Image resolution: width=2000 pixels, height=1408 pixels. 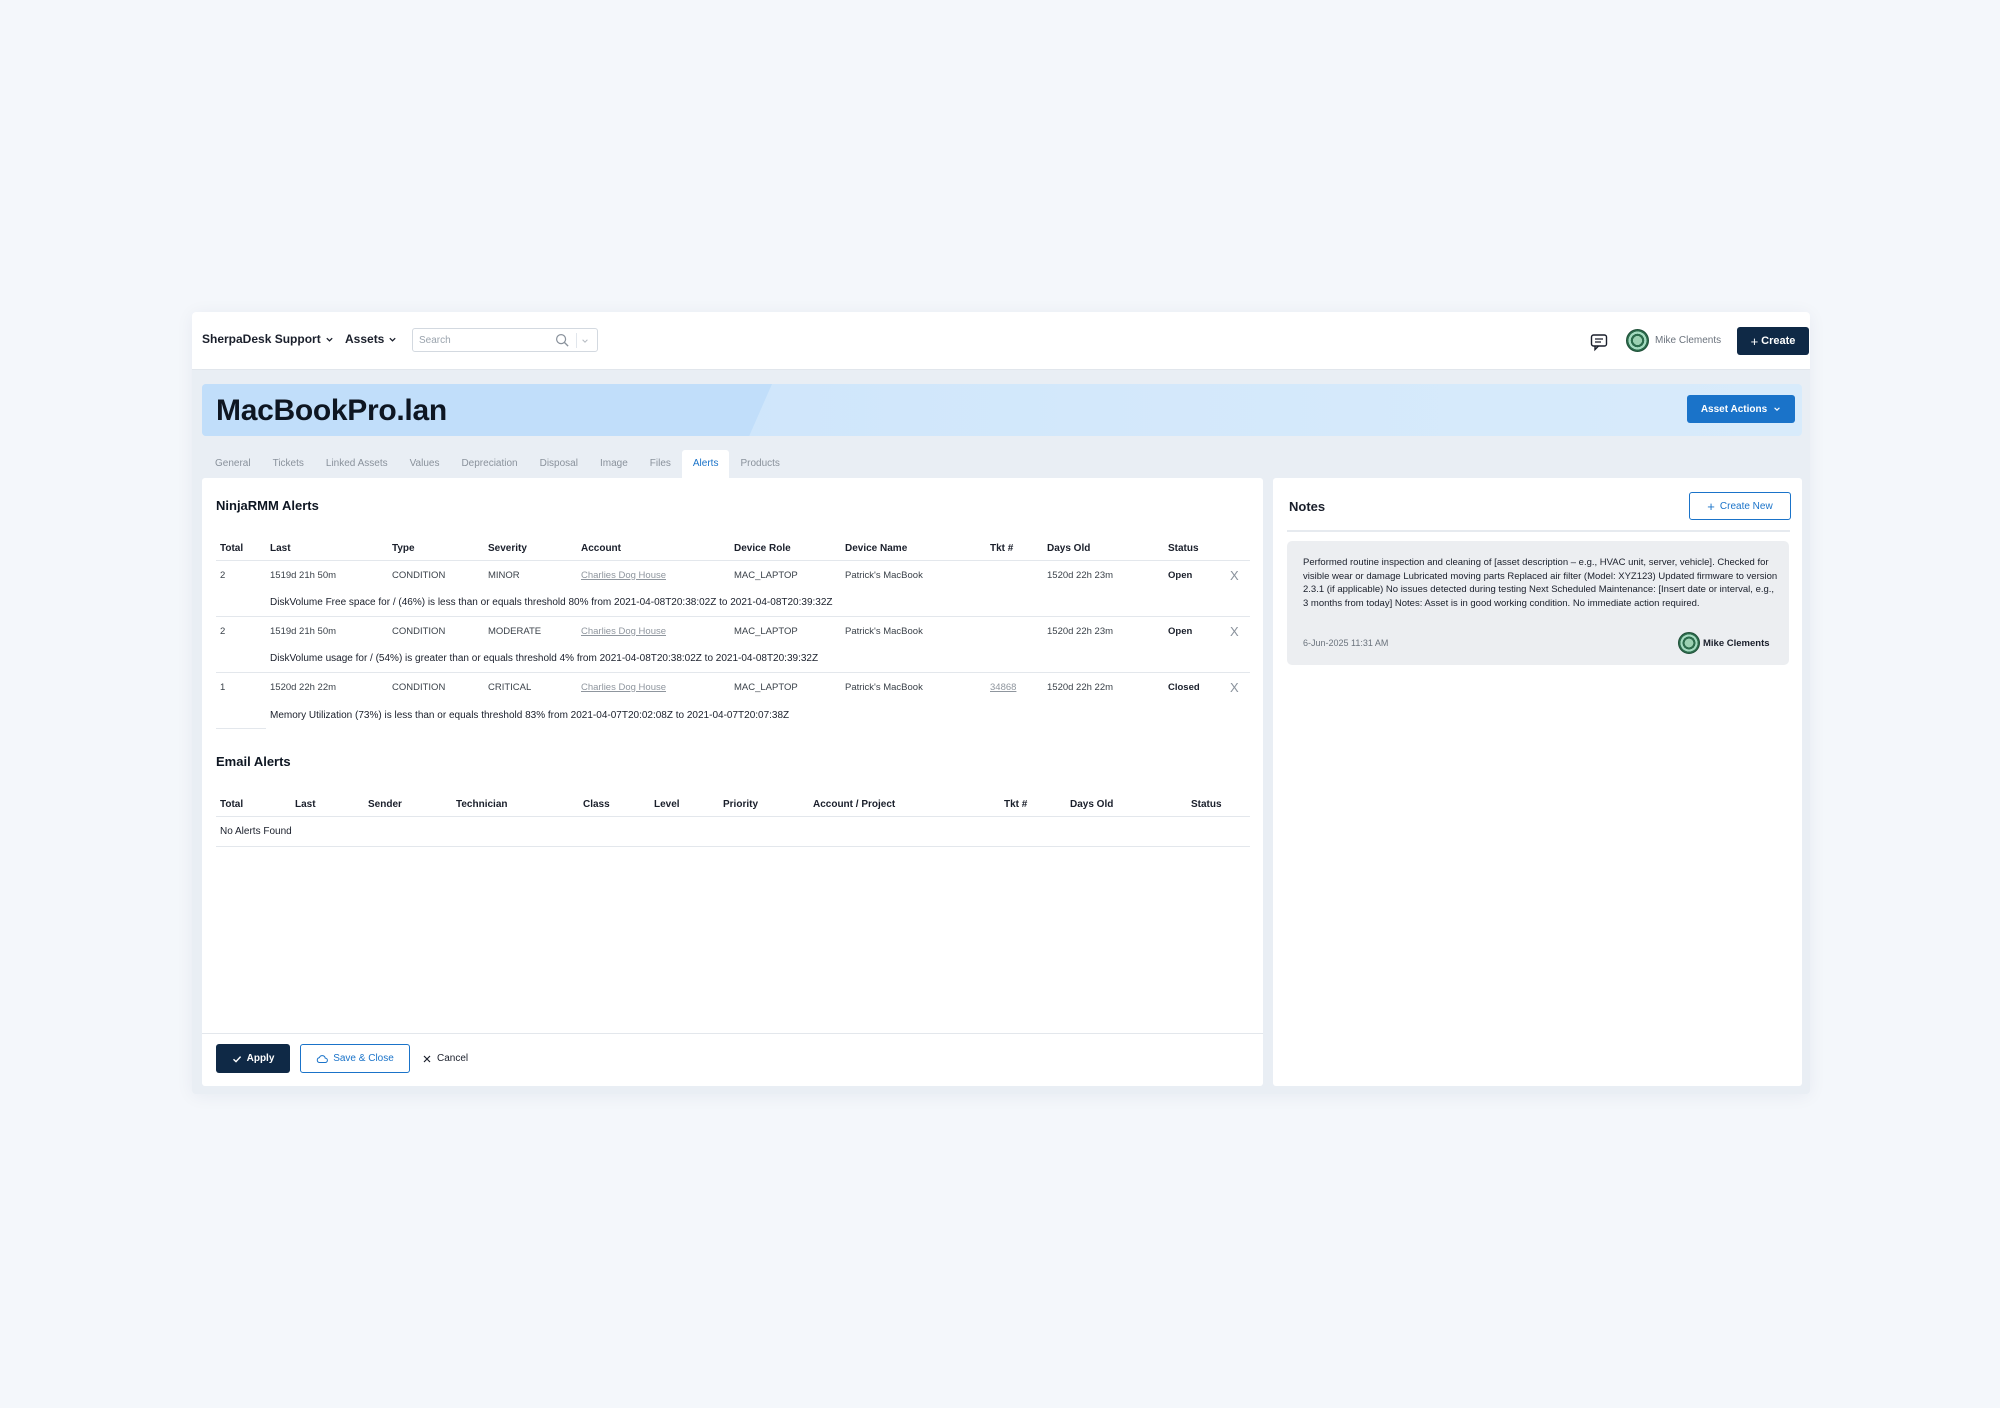 I want to click on note-author-name: Mike Clements, so click(x=1736, y=643).